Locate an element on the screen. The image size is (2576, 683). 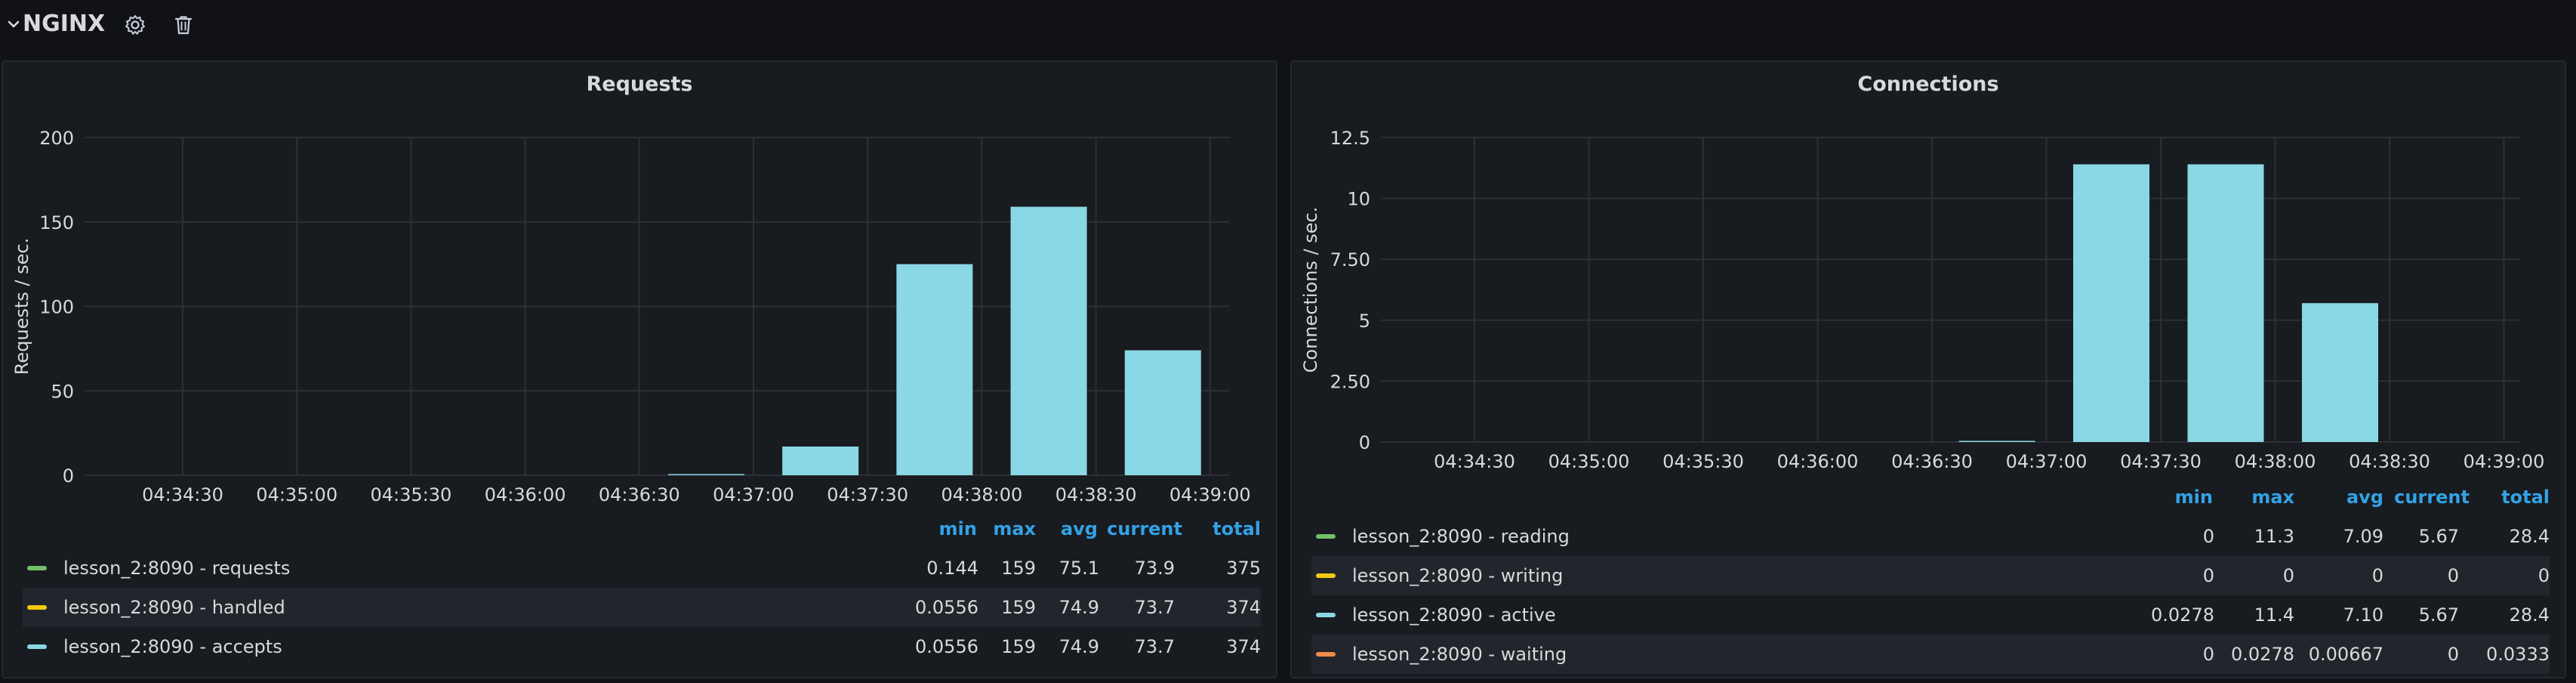
x-tick-label: 04:37:00 is located at coordinates (2047, 462).